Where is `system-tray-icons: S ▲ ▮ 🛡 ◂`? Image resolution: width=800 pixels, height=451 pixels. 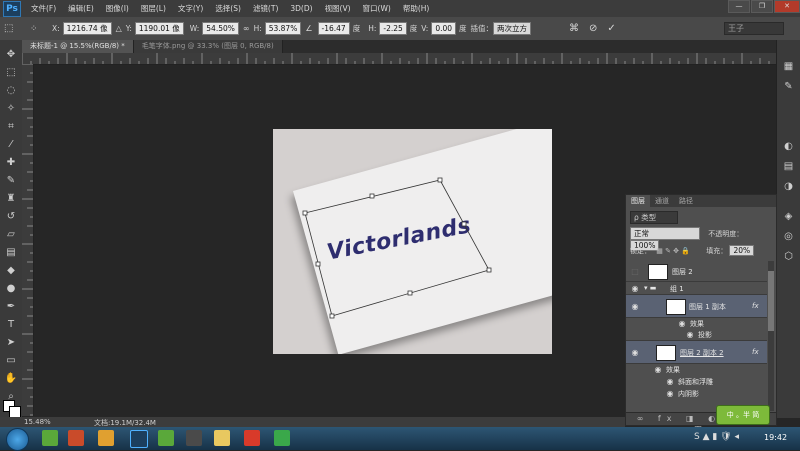
system-tray-icons: S ▲ ▮ 🛡 ◂ is located at coordinates (716, 437).